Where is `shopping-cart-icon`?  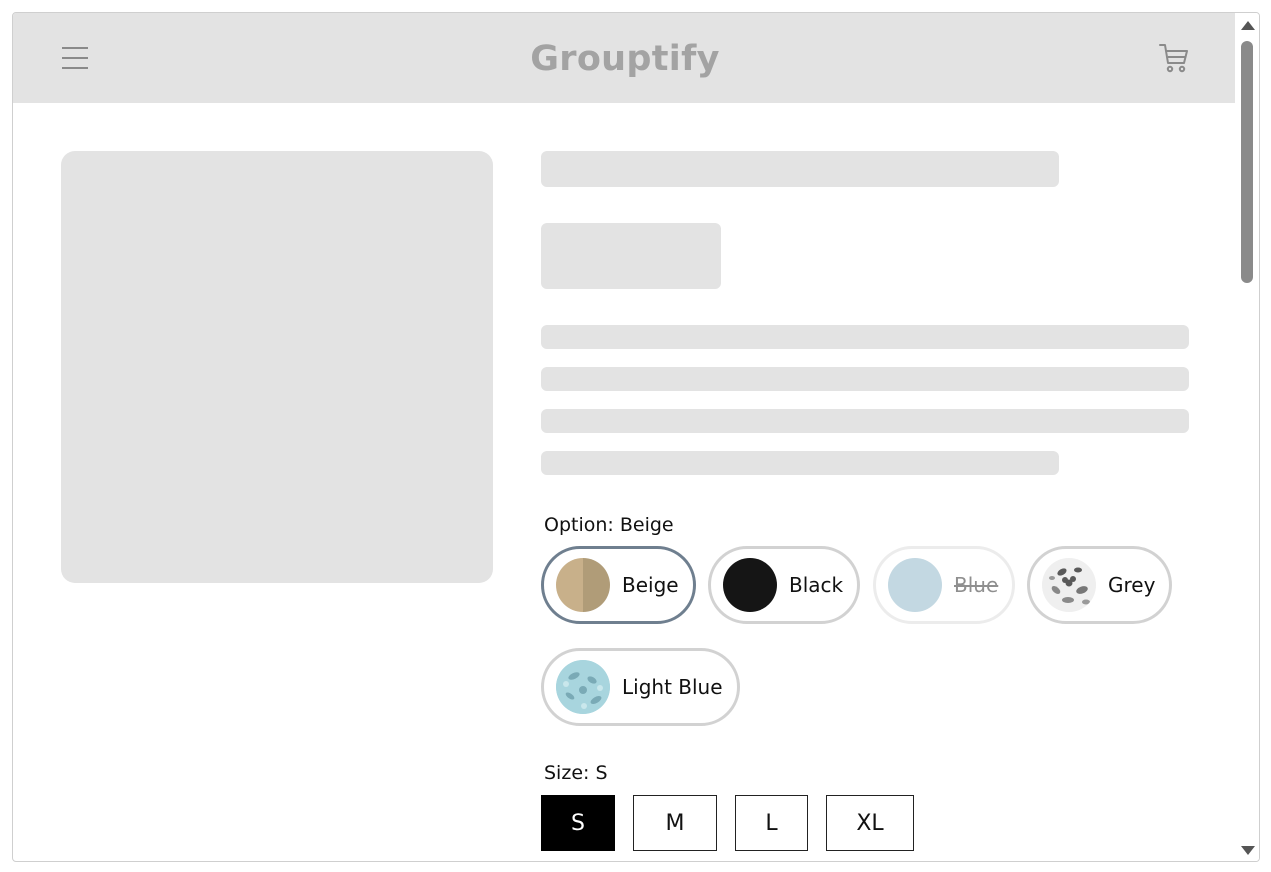 shopping-cart-icon is located at coordinates (1174, 58).